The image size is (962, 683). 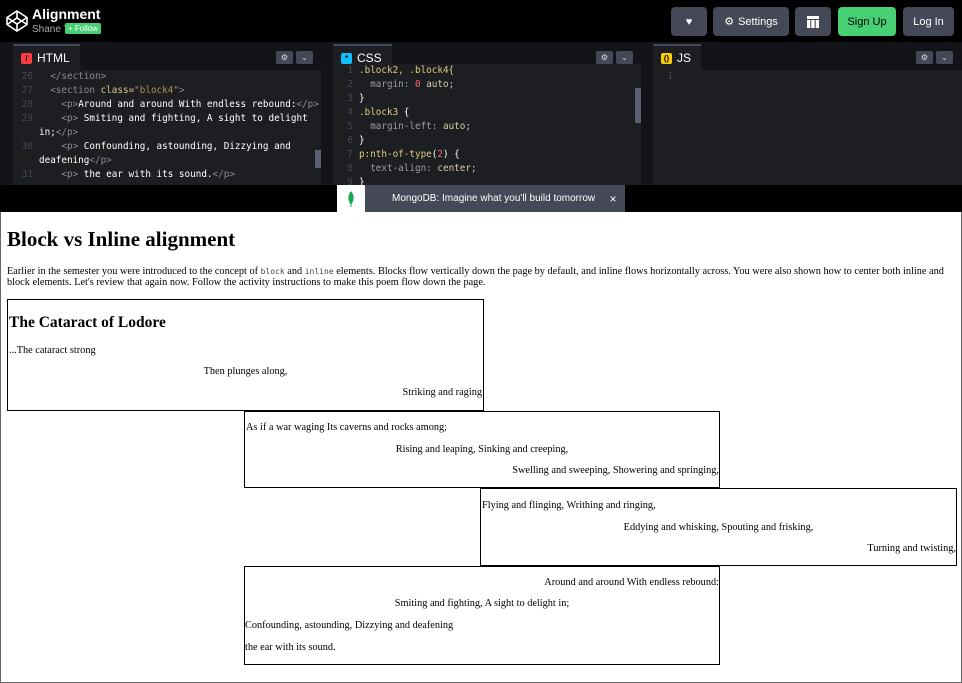 I want to click on code-line: 26 </section>, so click(x=167, y=77).